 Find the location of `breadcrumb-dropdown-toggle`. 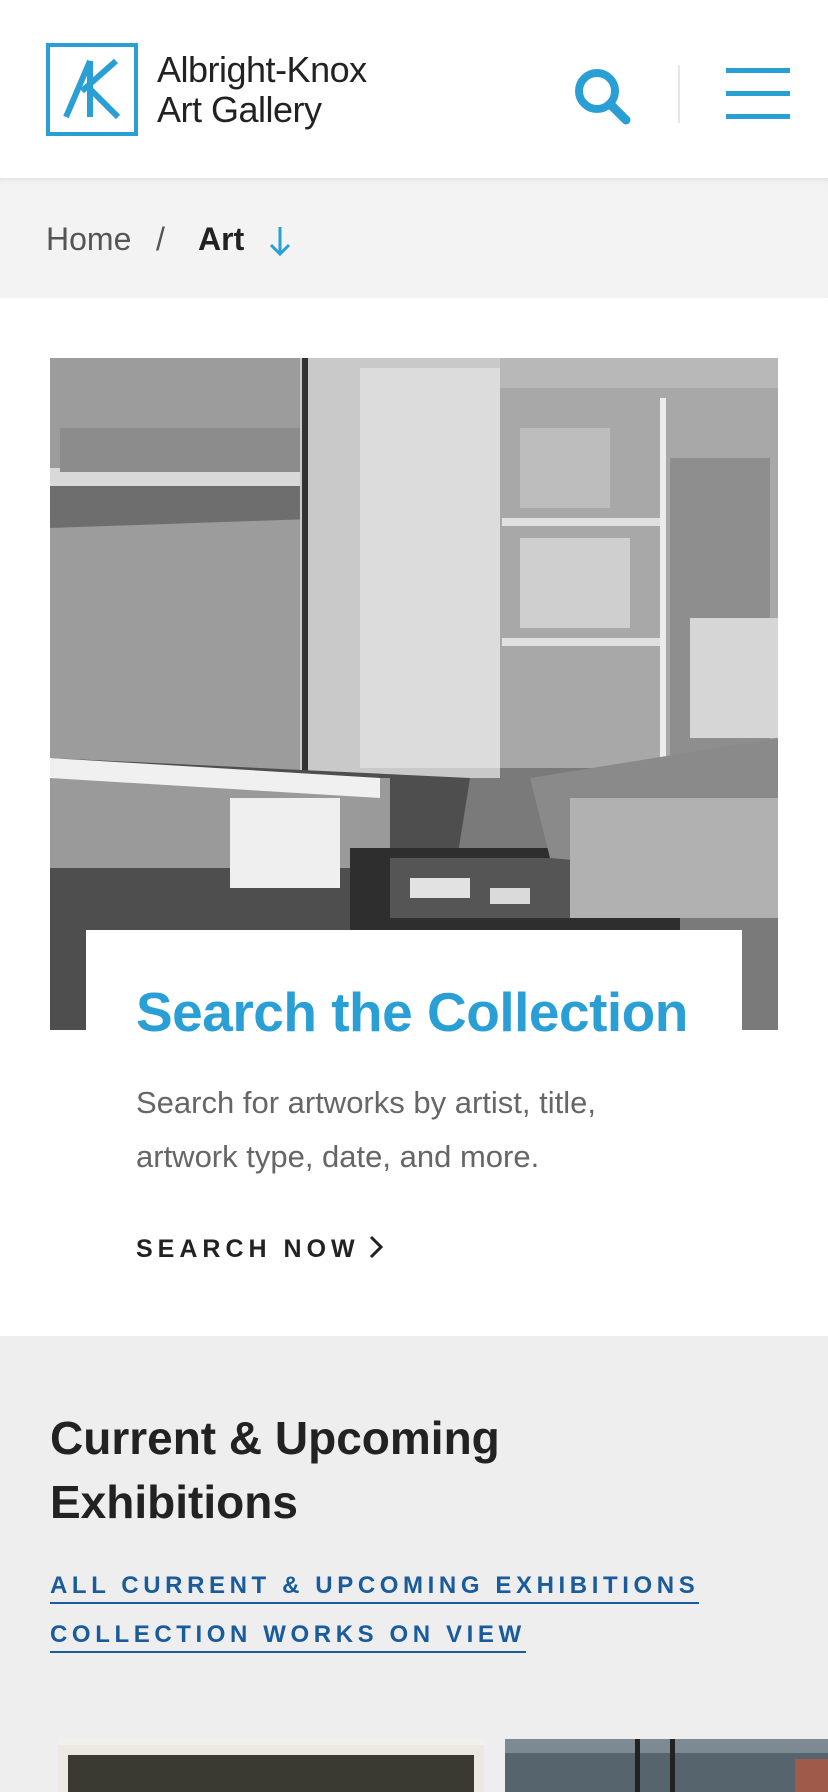

breadcrumb-dropdown-toggle is located at coordinates (280, 241).